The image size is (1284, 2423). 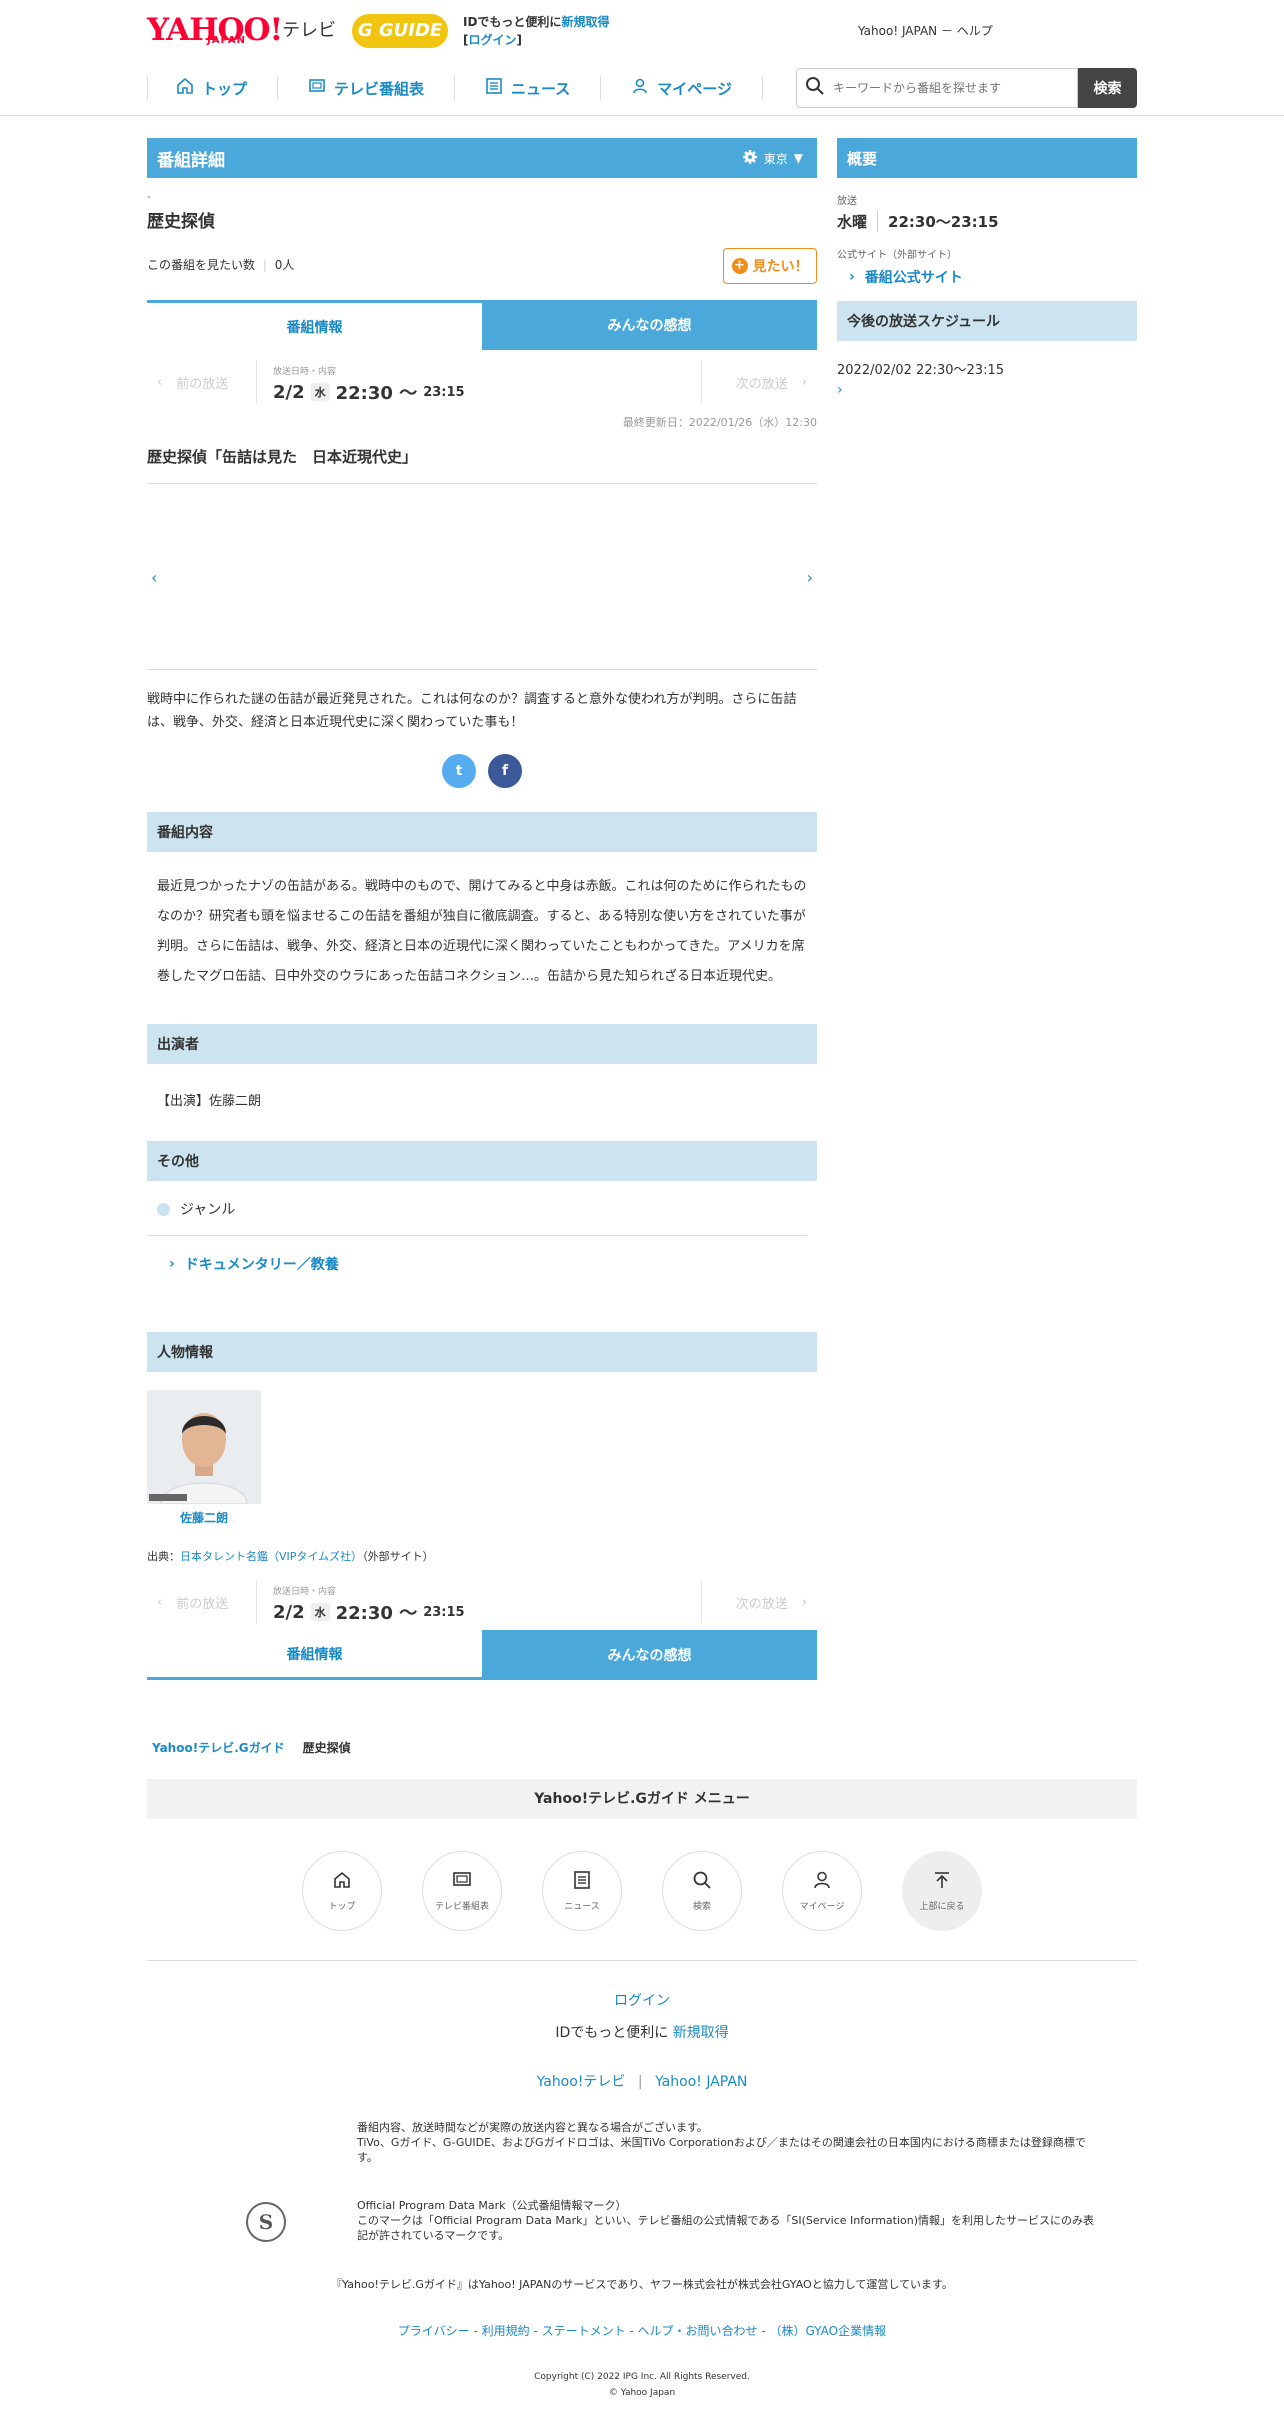 What do you see at coordinates (585, 22) in the screenshot?
I see `signup-link: 新規取得` at bounding box center [585, 22].